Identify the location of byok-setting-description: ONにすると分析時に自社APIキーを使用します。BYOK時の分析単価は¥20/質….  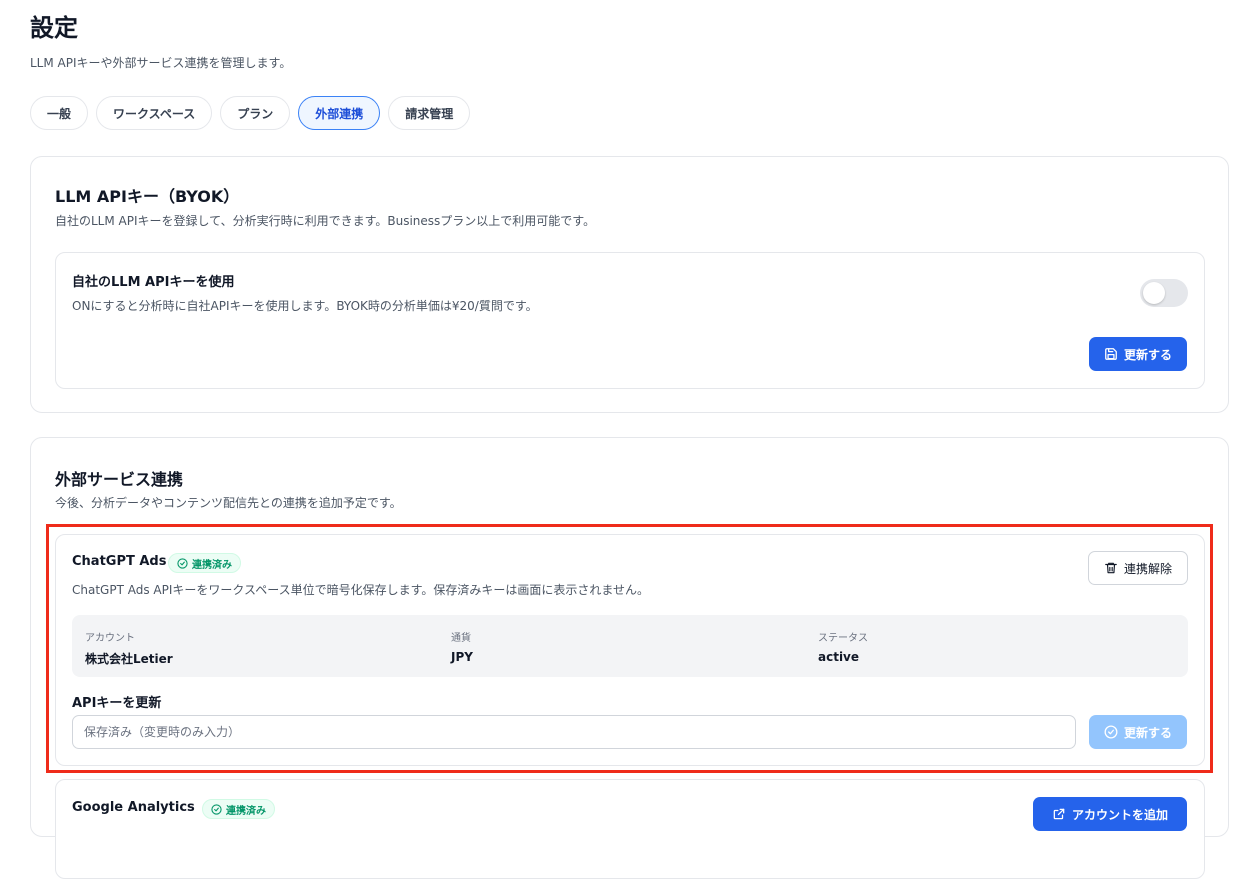
(305, 306).